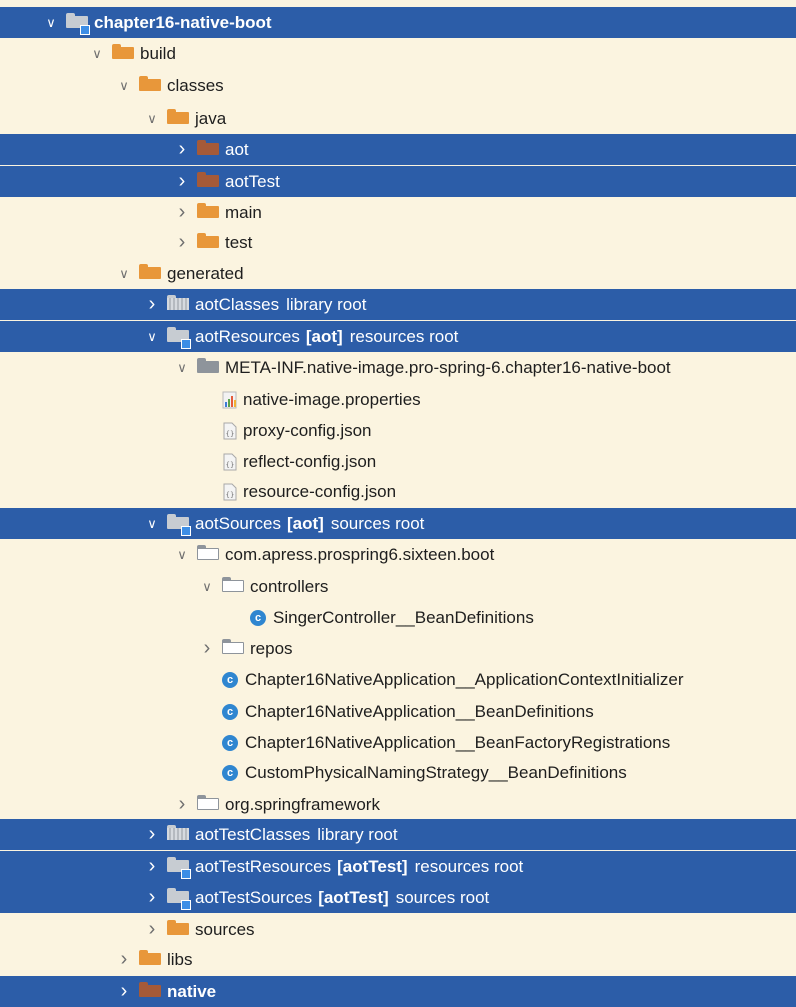 This screenshot has width=796, height=1007. I want to click on tree-node-label: aotTestResources, so click(263, 866).